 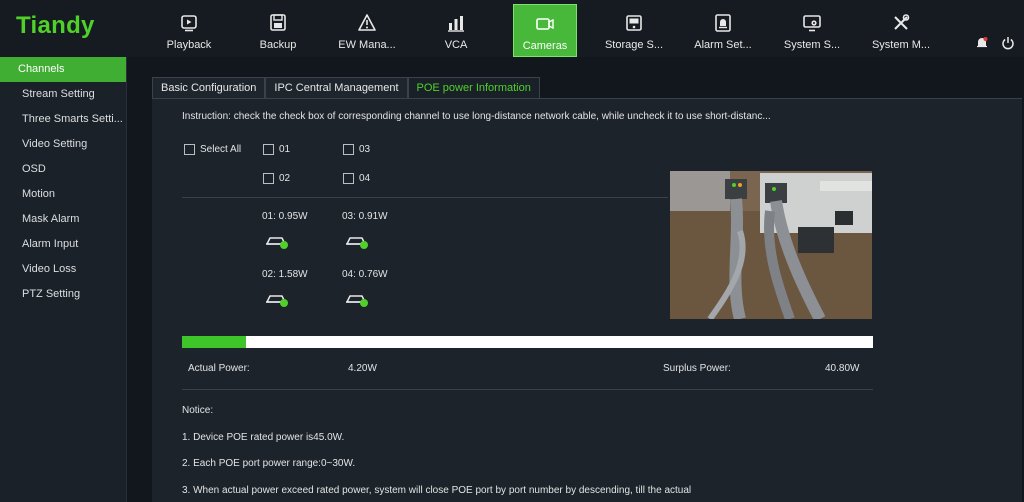 I want to click on nav-vca: VCA, so click(x=456, y=30).